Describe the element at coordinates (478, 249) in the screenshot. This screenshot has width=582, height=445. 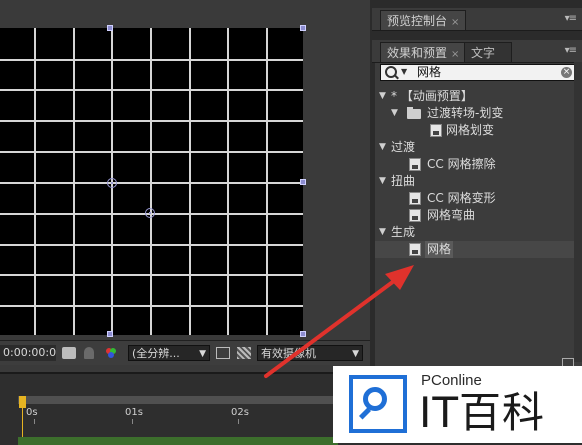
I see `tree-item-grid: 网格` at that location.